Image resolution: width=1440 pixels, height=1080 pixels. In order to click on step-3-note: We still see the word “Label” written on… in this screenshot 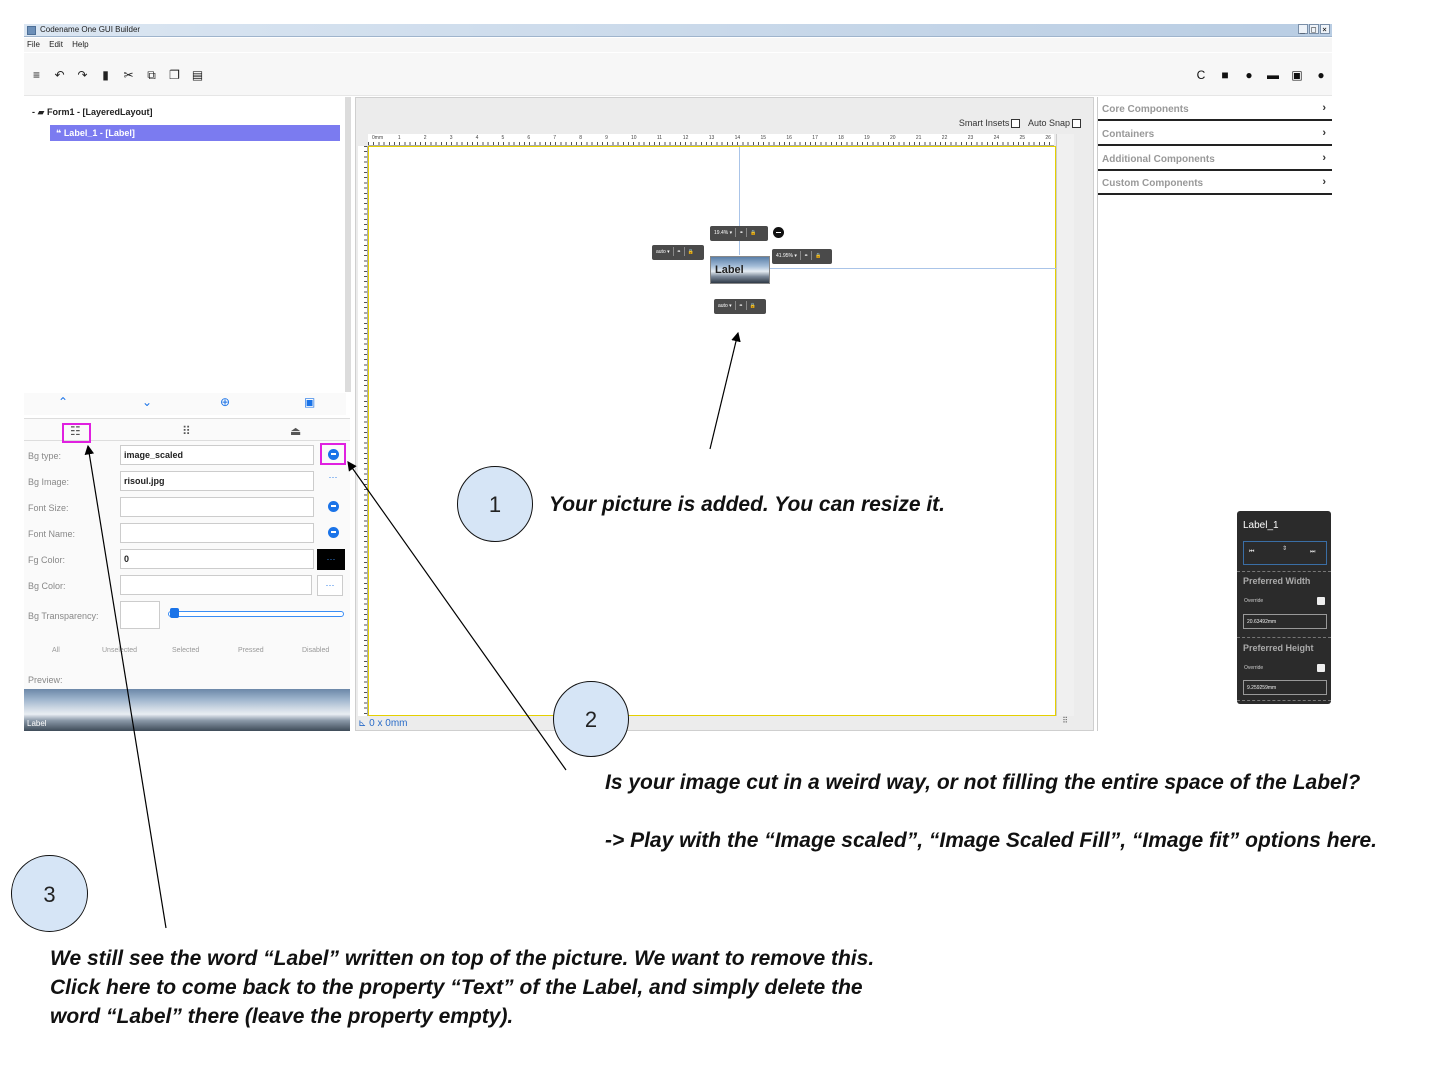, I will do `click(462, 987)`.